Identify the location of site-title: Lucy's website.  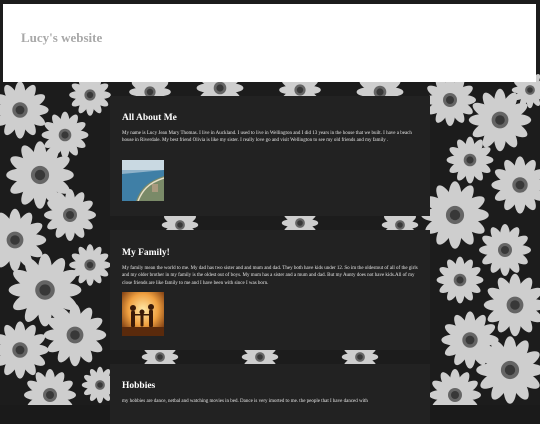
(61, 38).